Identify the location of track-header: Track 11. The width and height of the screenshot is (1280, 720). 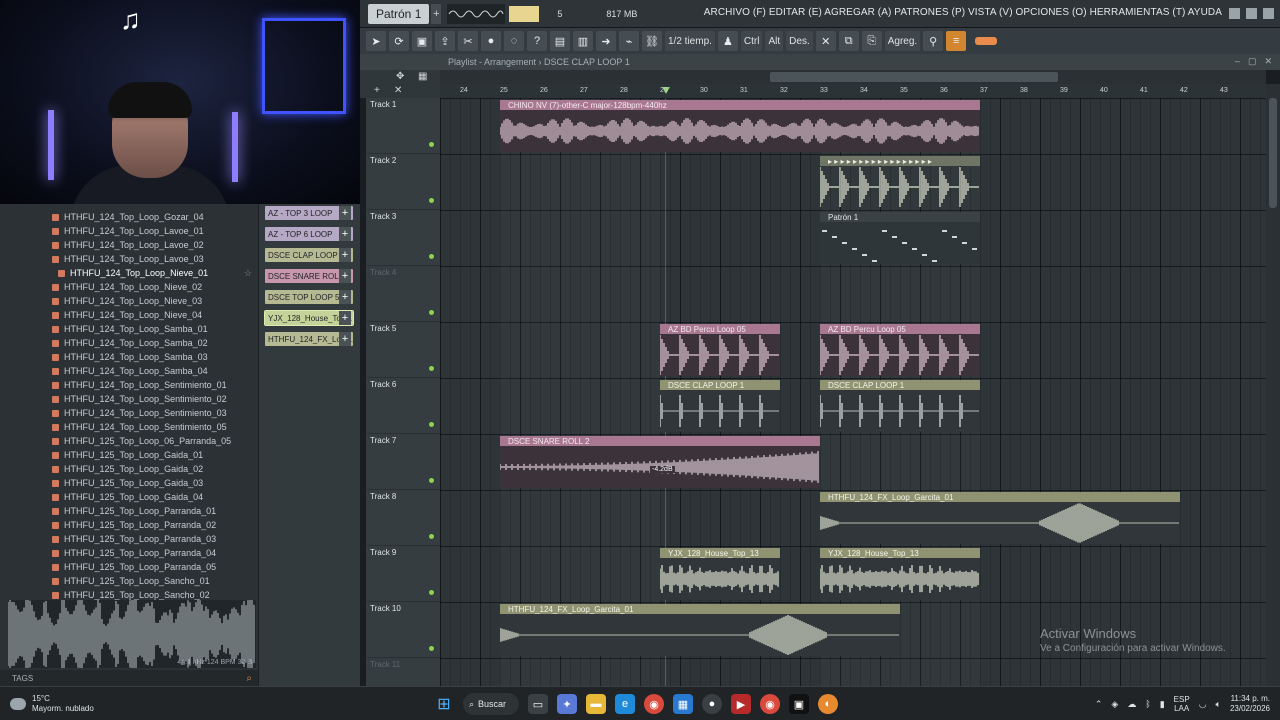
(403, 672).